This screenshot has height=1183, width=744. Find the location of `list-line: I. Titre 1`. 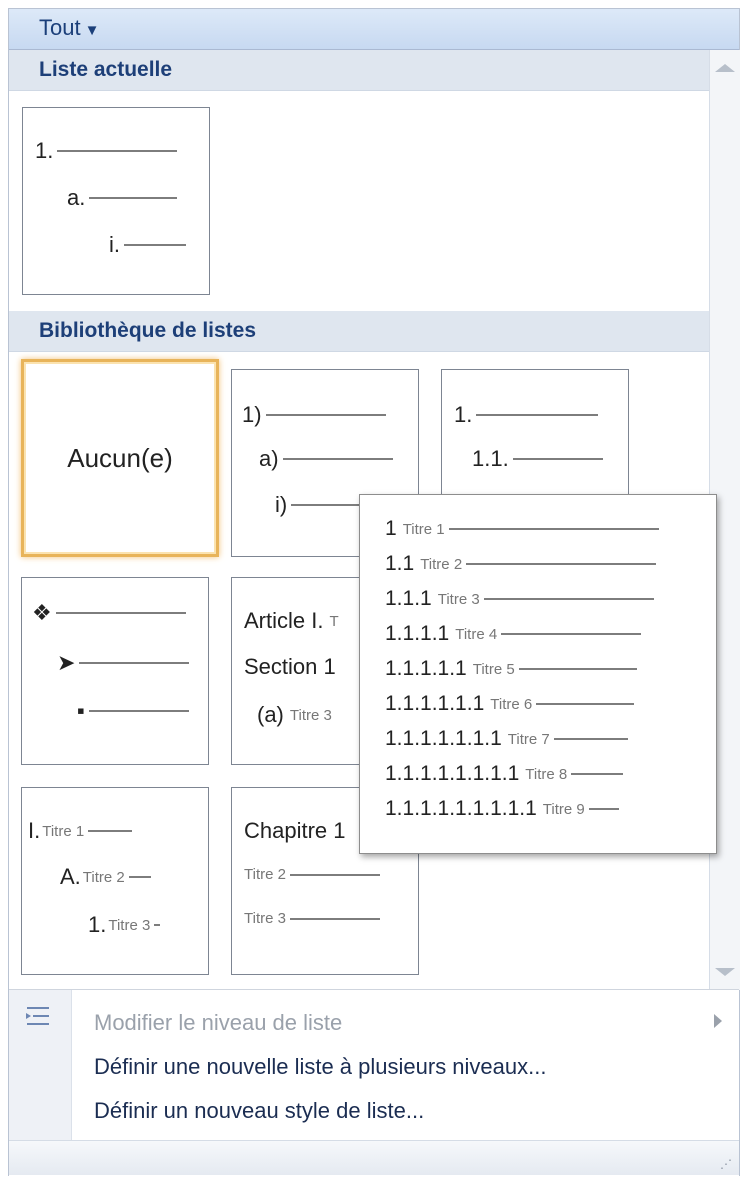

list-line: I. Titre 1 is located at coordinates (80, 831).